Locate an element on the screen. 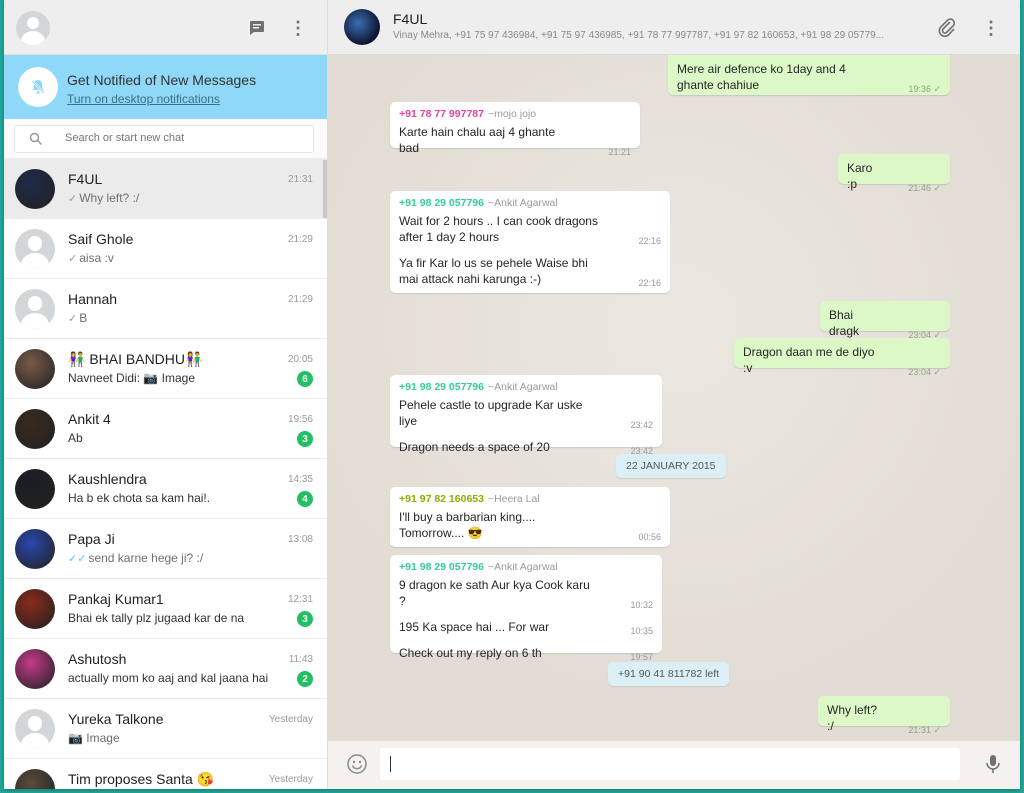 This screenshot has width=1024, height=793. bell-off-icon is located at coordinates (38, 87).